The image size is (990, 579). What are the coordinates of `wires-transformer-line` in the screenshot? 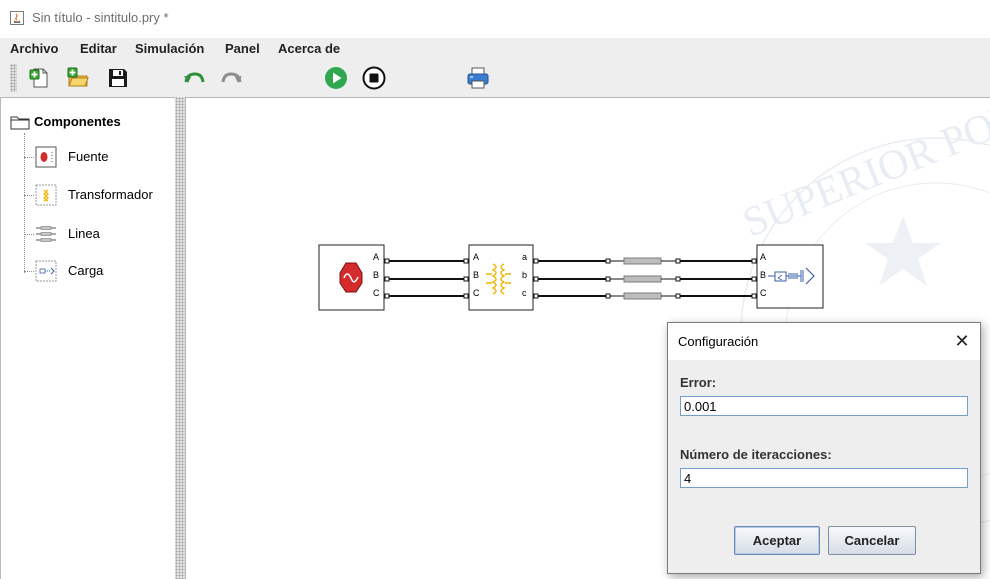 It's located at (572, 278).